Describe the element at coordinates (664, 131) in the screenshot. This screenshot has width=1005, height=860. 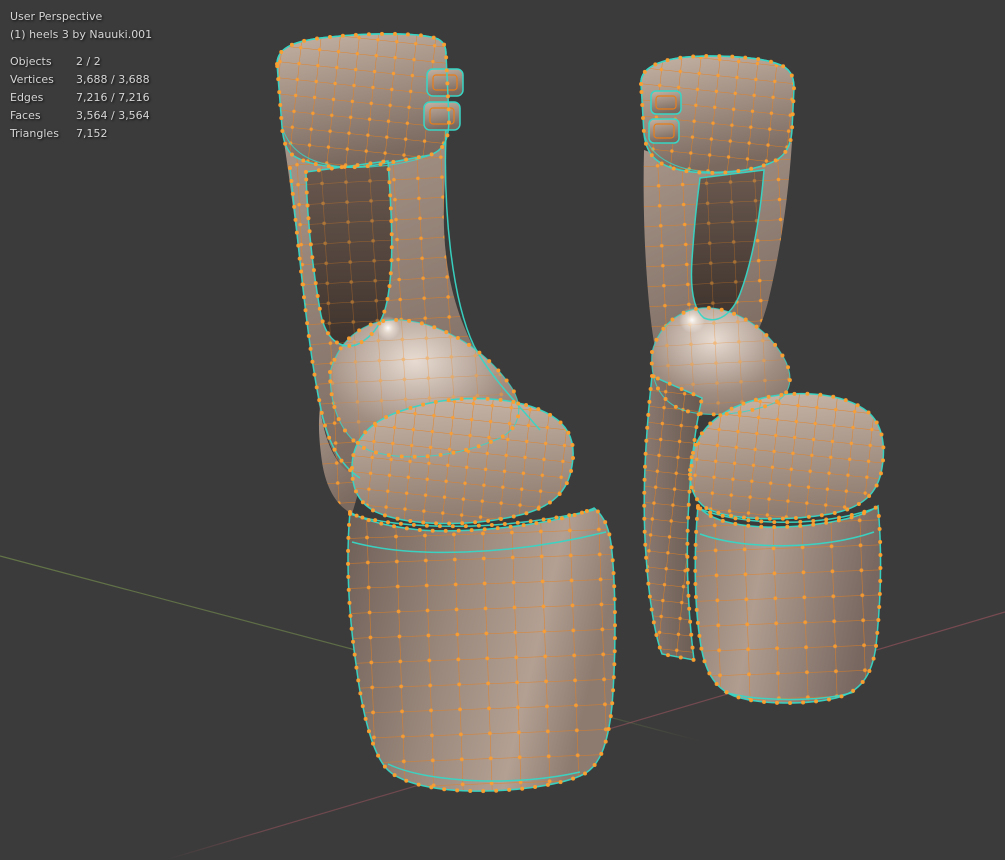
I see `buckle-right-bottom` at that location.